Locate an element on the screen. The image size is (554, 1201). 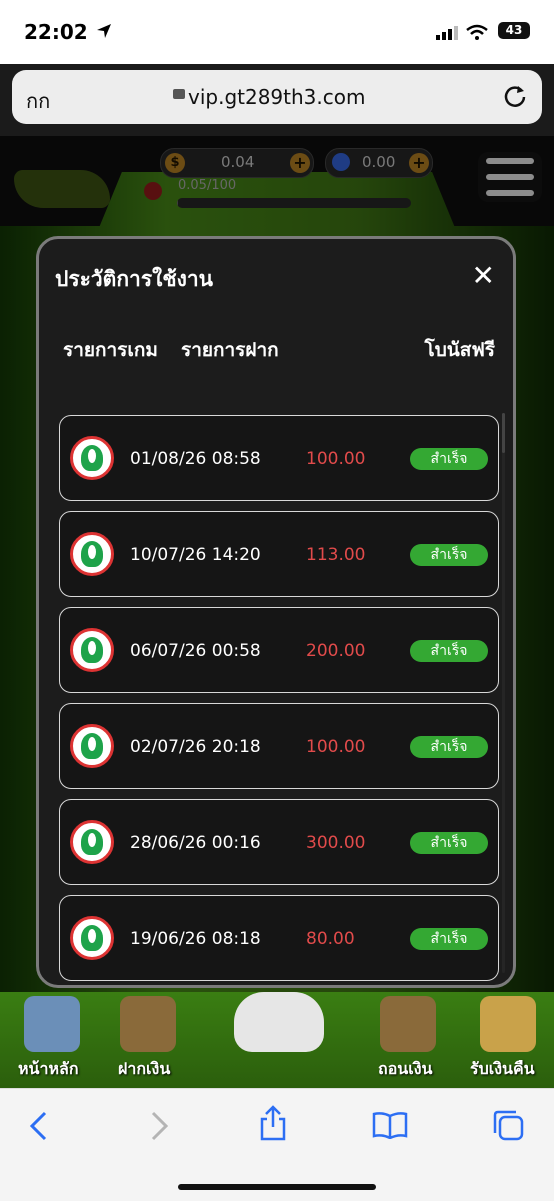
scrollbar-thumb is located at coordinates (503, 433).